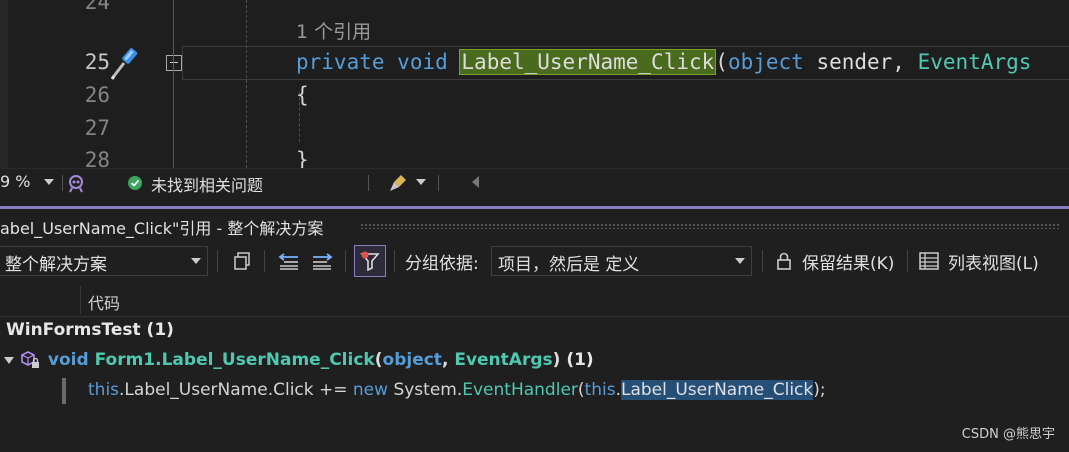 This screenshot has width=1069, height=452. What do you see at coordinates (717, 390) in the screenshot?
I see `ref-selected-method: Label_UserName_Click` at bounding box center [717, 390].